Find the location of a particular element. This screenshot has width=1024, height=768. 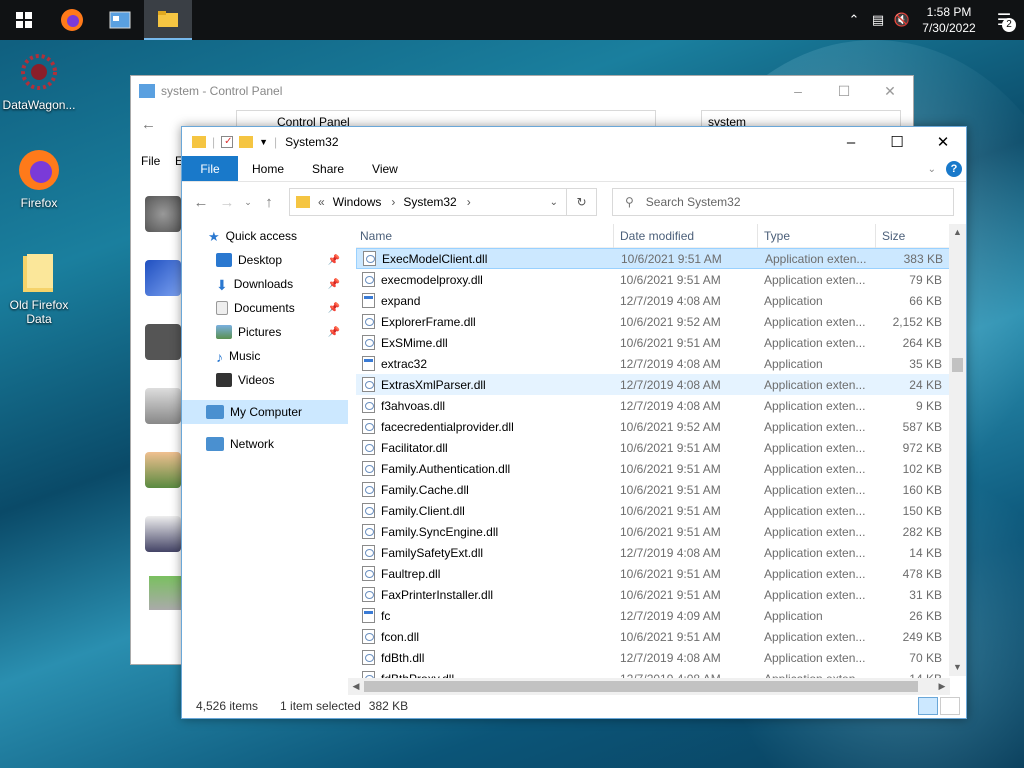

file-name-cell: Family.Client.dll is located at coordinates (485, 510).